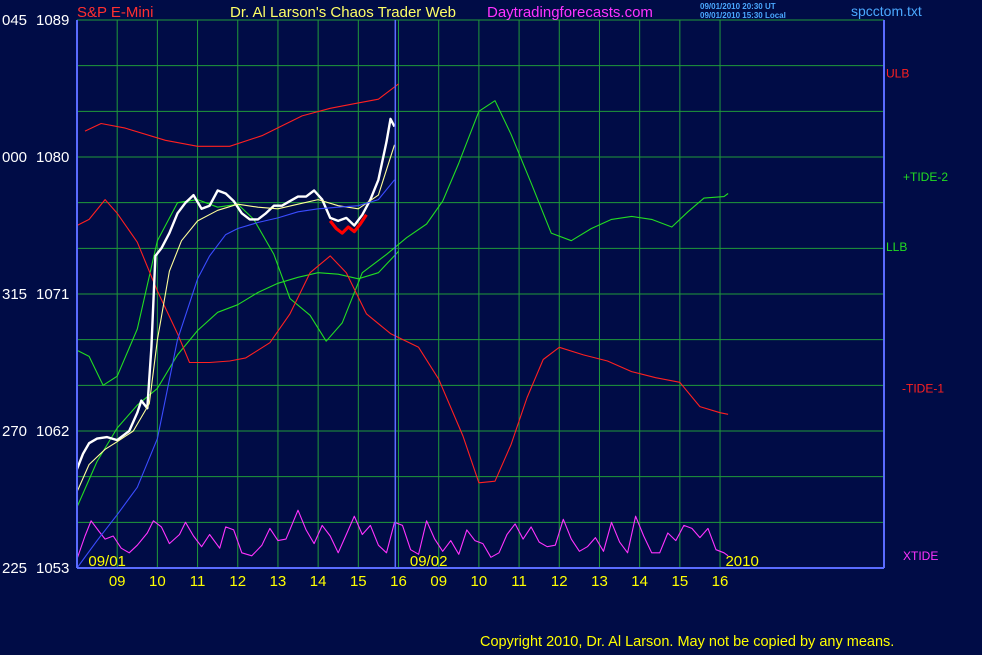 Image resolution: width=982 pixels, height=655 pixels. What do you see at coordinates (14, 294) in the screenshot?
I see `y-tick-label-left: 315` at bounding box center [14, 294].